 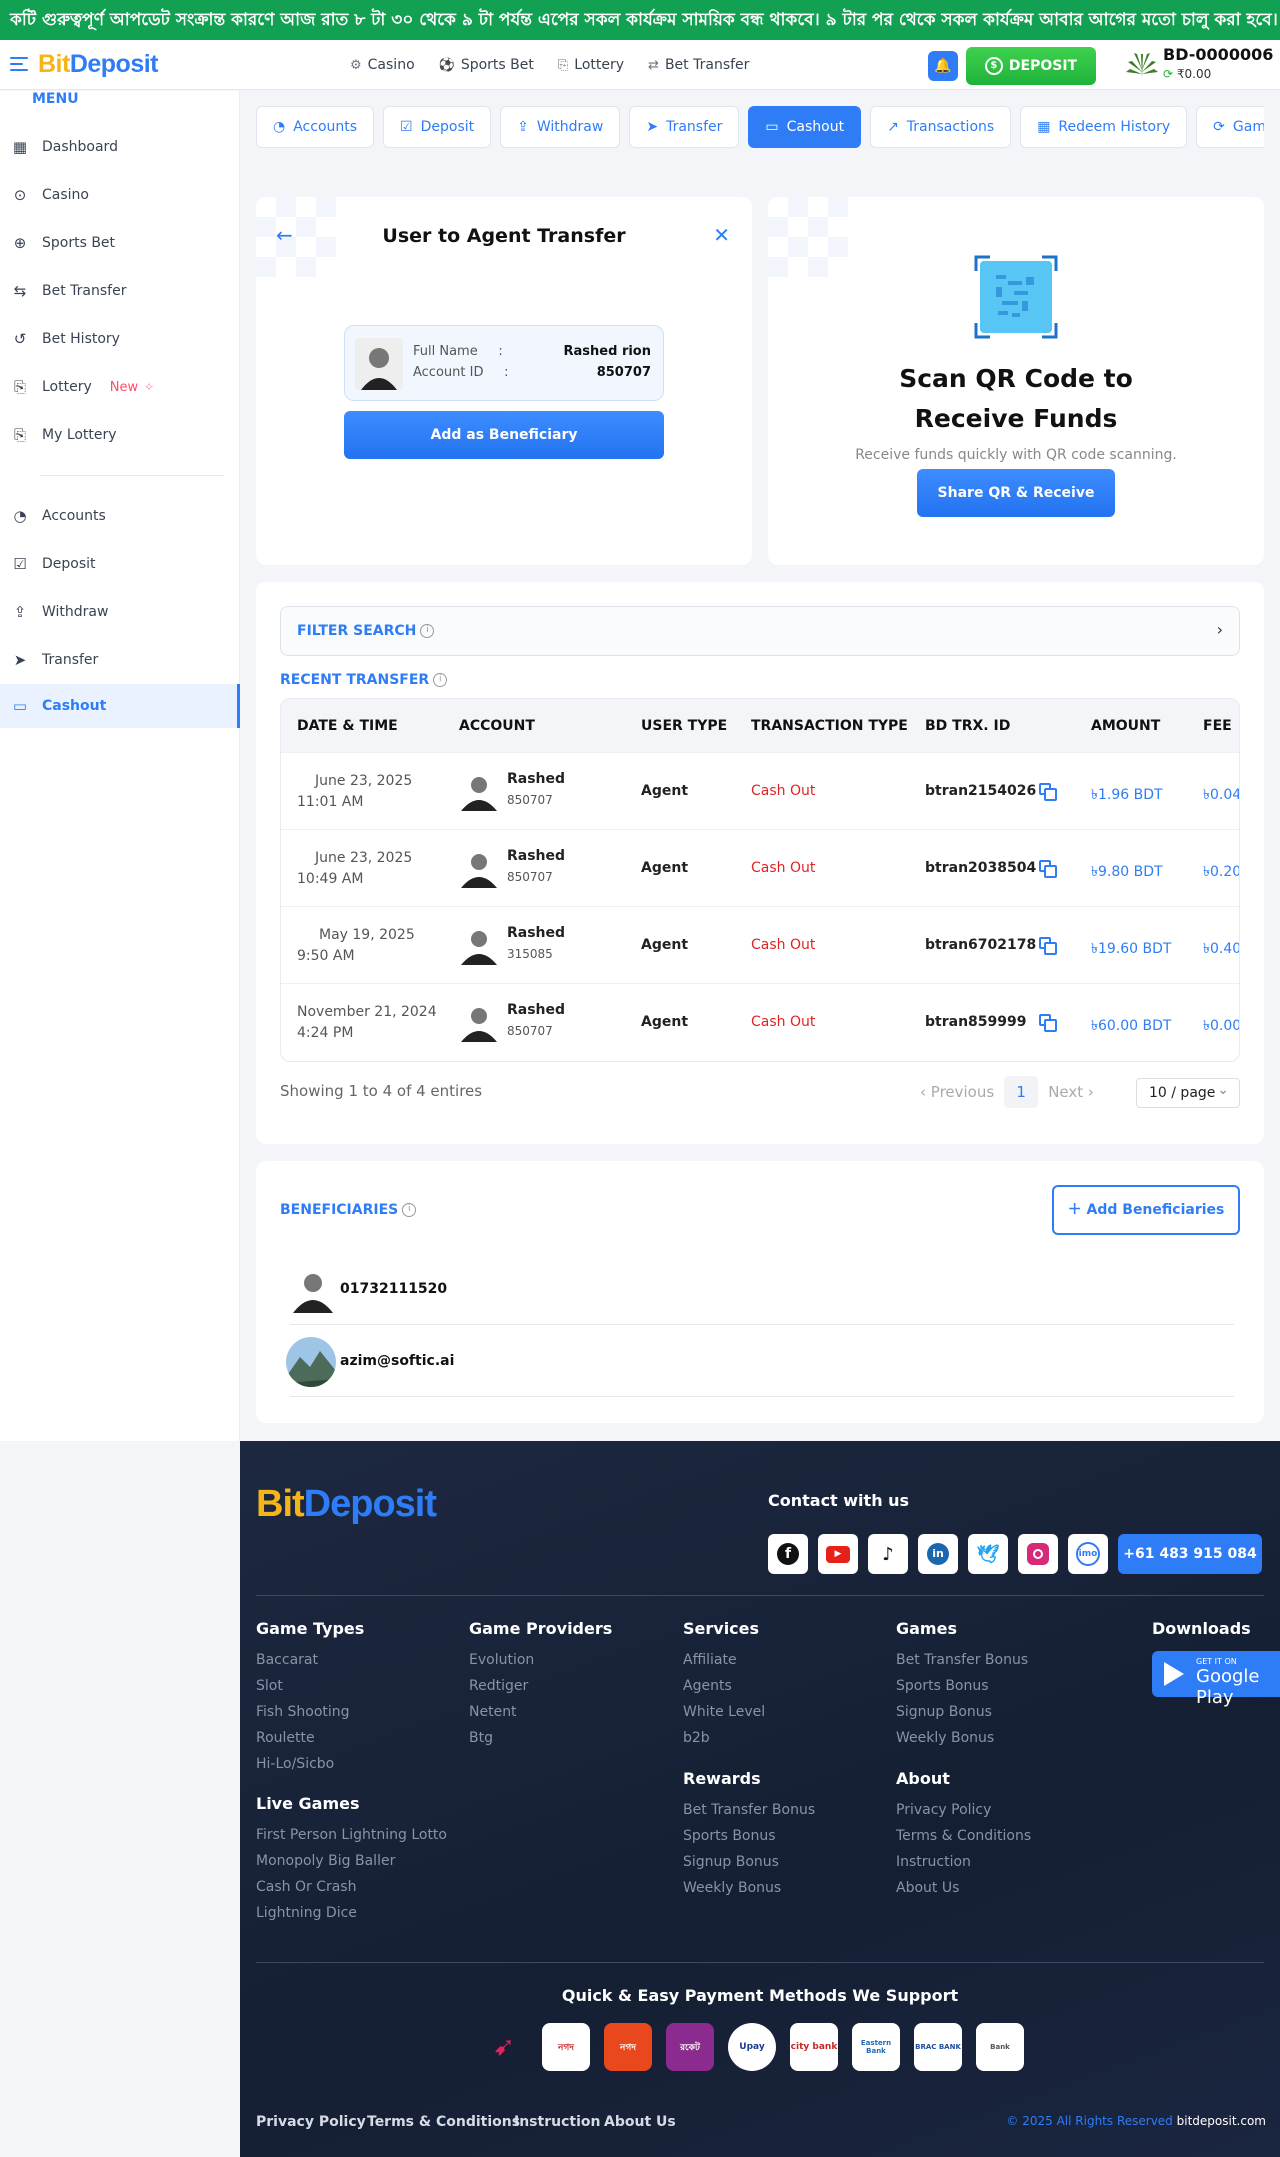 What do you see at coordinates (120, 147) in the screenshot?
I see `sidebar-item-dashboard: ▦ Dashboard` at bounding box center [120, 147].